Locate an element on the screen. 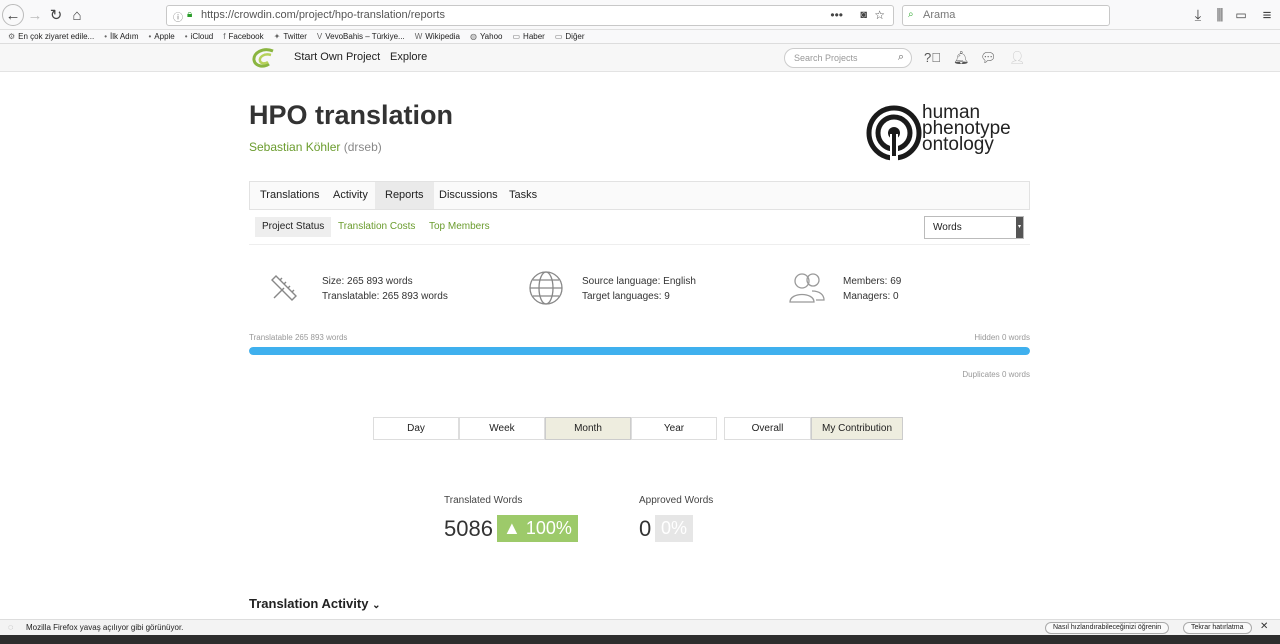 Image resolution: width=1280 pixels, height=644 pixels. globe-icon is located at coordinates (546, 288).